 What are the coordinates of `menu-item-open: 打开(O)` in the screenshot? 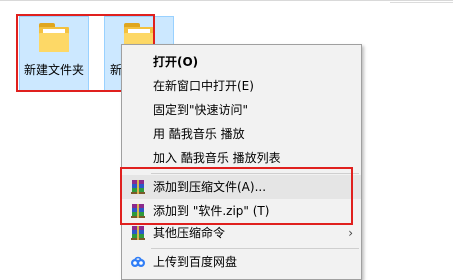 It's located at (241, 62).